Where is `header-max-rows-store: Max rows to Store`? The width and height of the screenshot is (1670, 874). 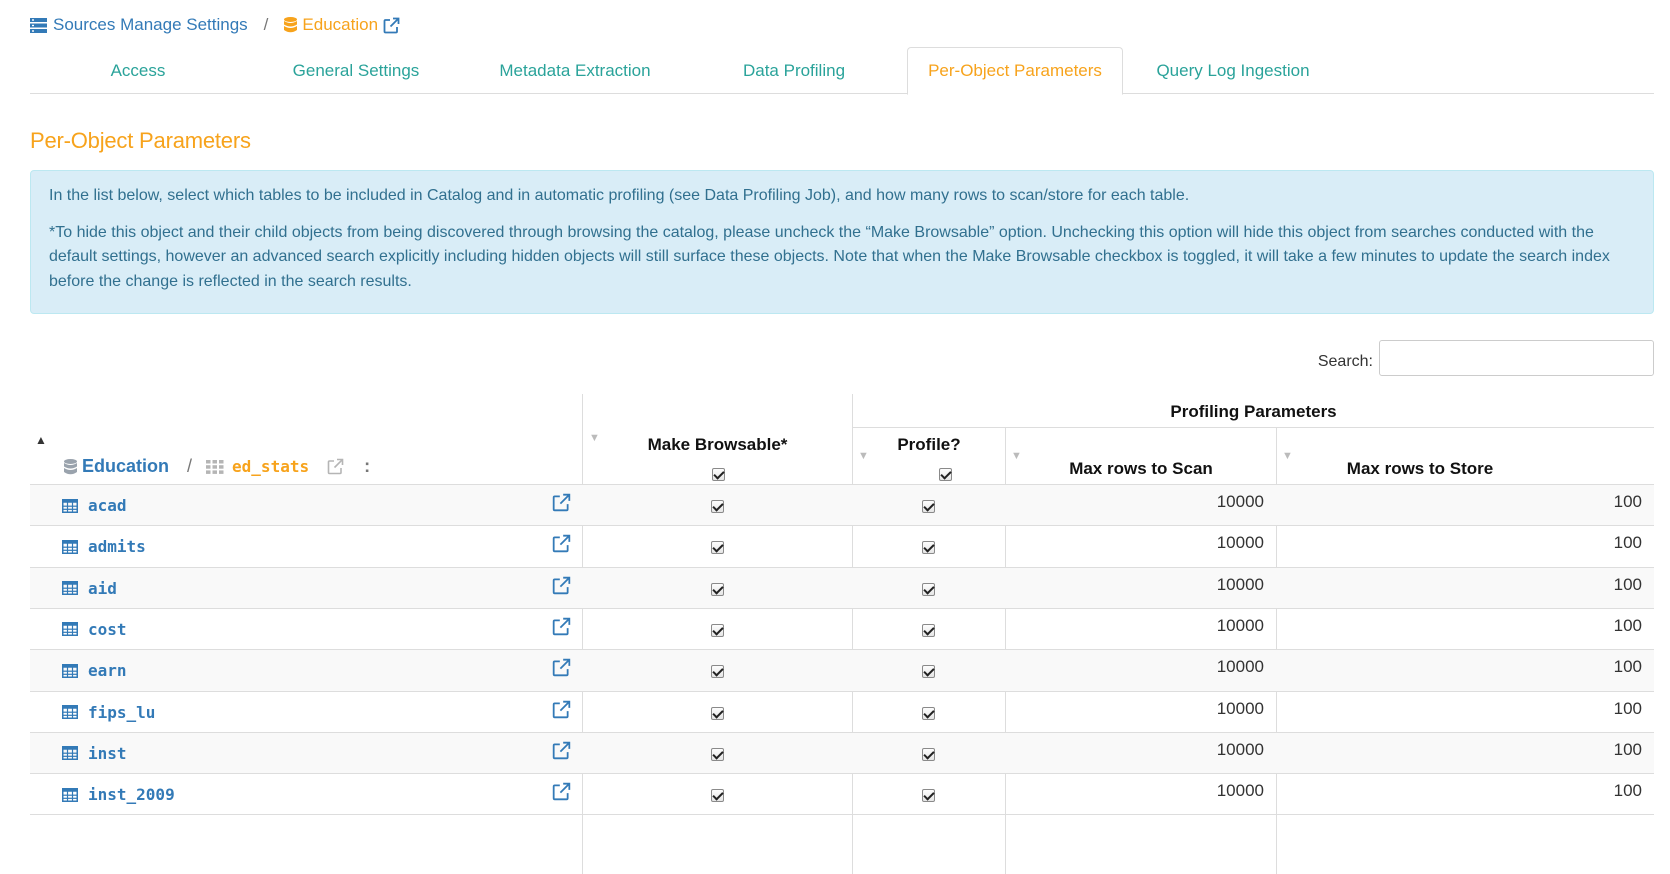 header-max-rows-store: Max rows to Store is located at coordinates (1420, 469).